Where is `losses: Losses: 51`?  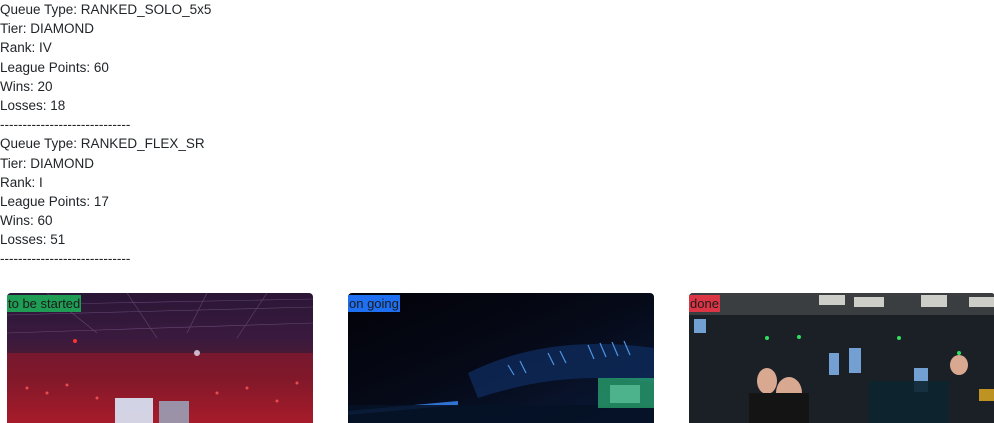 losses: Losses: 51 is located at coordinates (33, 240).